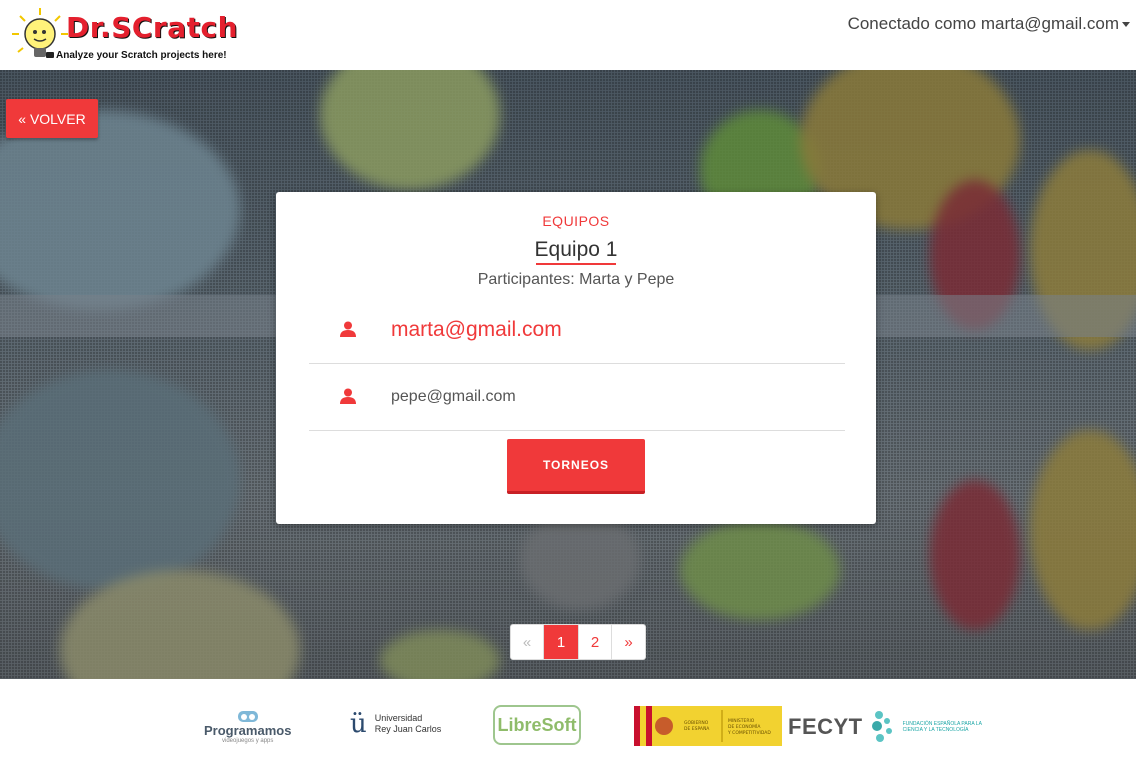  What do you see at coordinates (595, 642) in the screenshot?
I see `pagination-page-2: 2` at bounding box center [595, 642].